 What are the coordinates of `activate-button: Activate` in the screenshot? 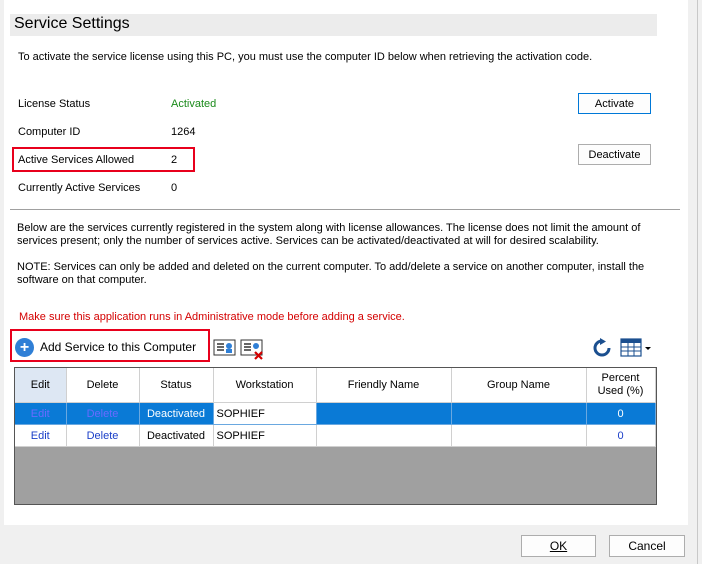 It's located at (614, 103).